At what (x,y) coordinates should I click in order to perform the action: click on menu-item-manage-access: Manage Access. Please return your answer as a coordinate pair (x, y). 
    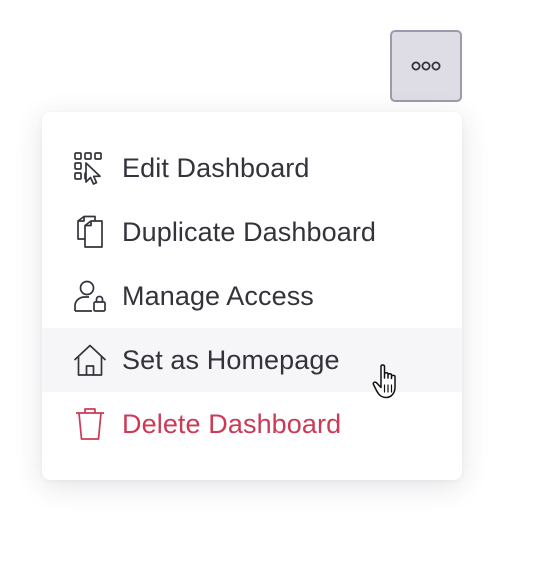
    Looking at the image, I should click on (252, 296).